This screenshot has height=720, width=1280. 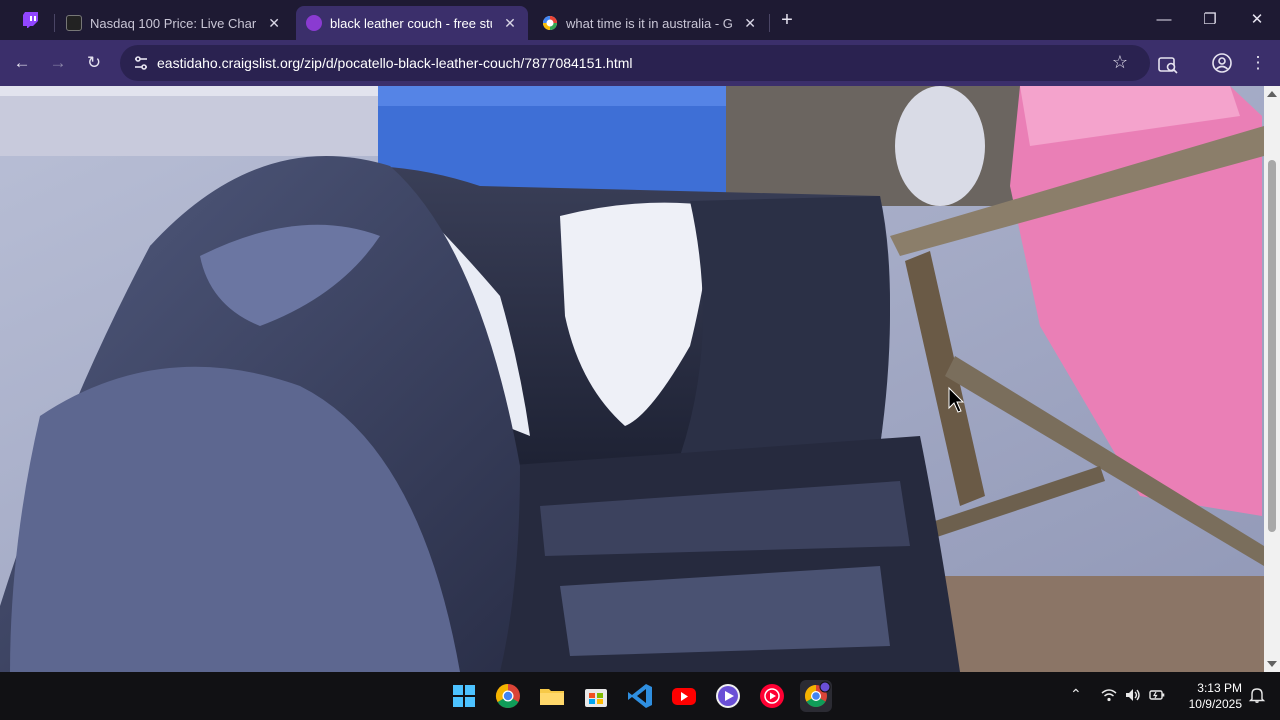 I want to click on windows-start-icon, so click(x=464, y=696).